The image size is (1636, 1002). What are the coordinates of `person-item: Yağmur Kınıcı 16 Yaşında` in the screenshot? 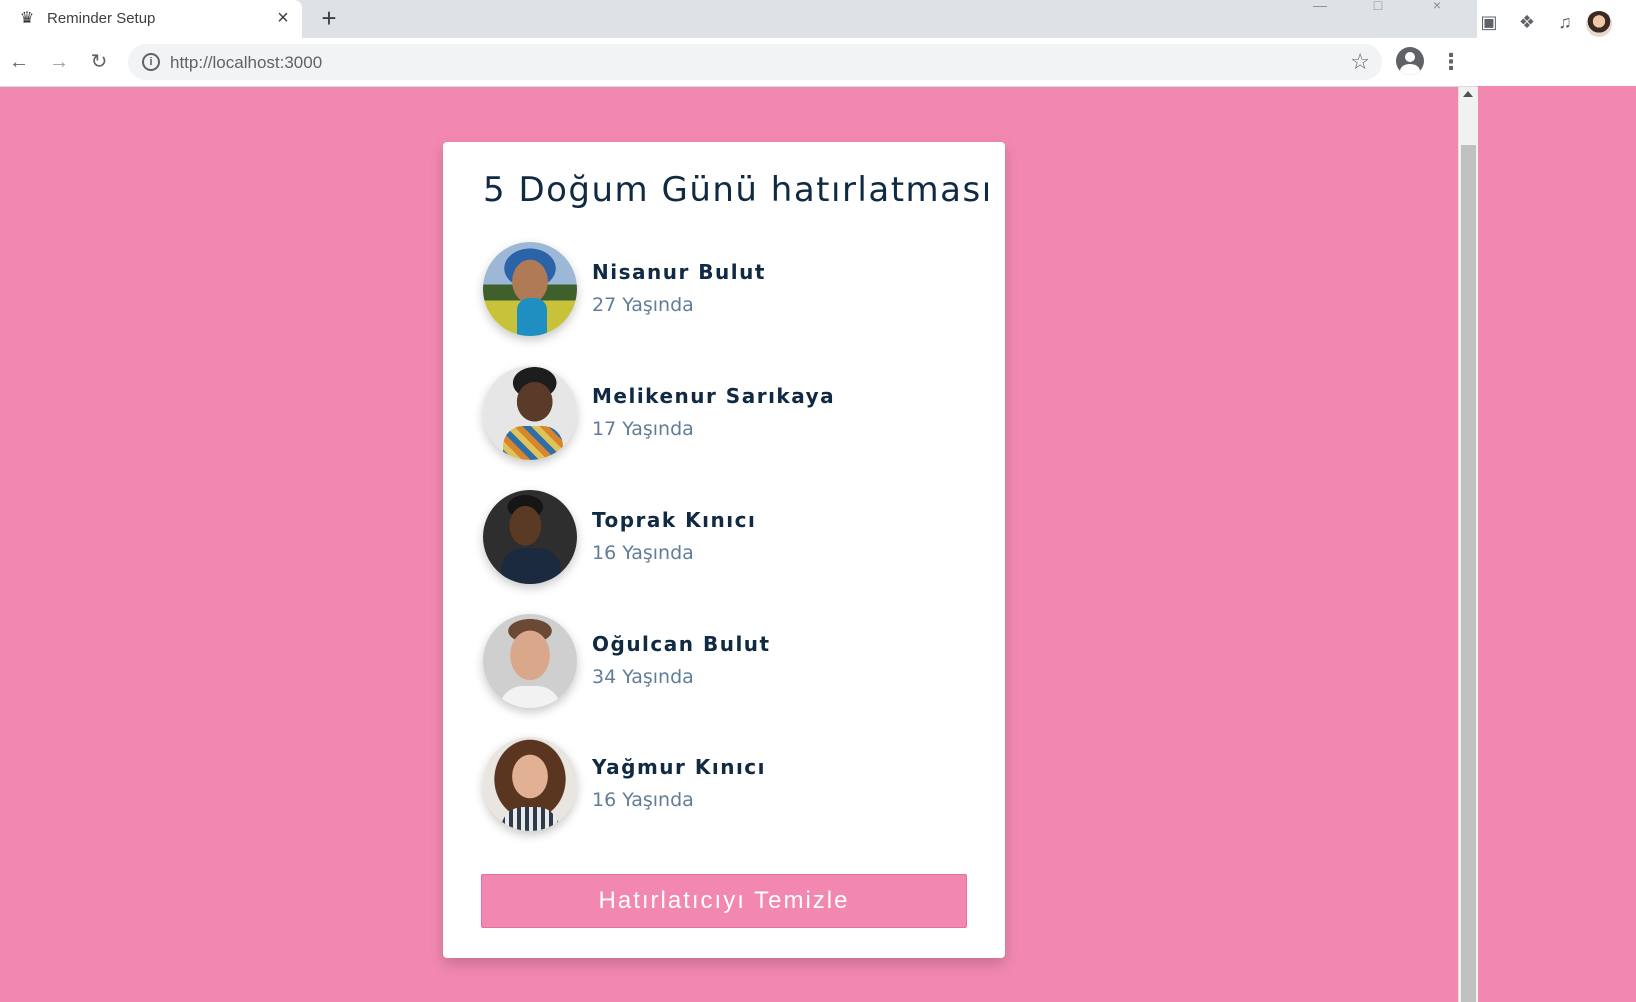 It's located at (723, 784).